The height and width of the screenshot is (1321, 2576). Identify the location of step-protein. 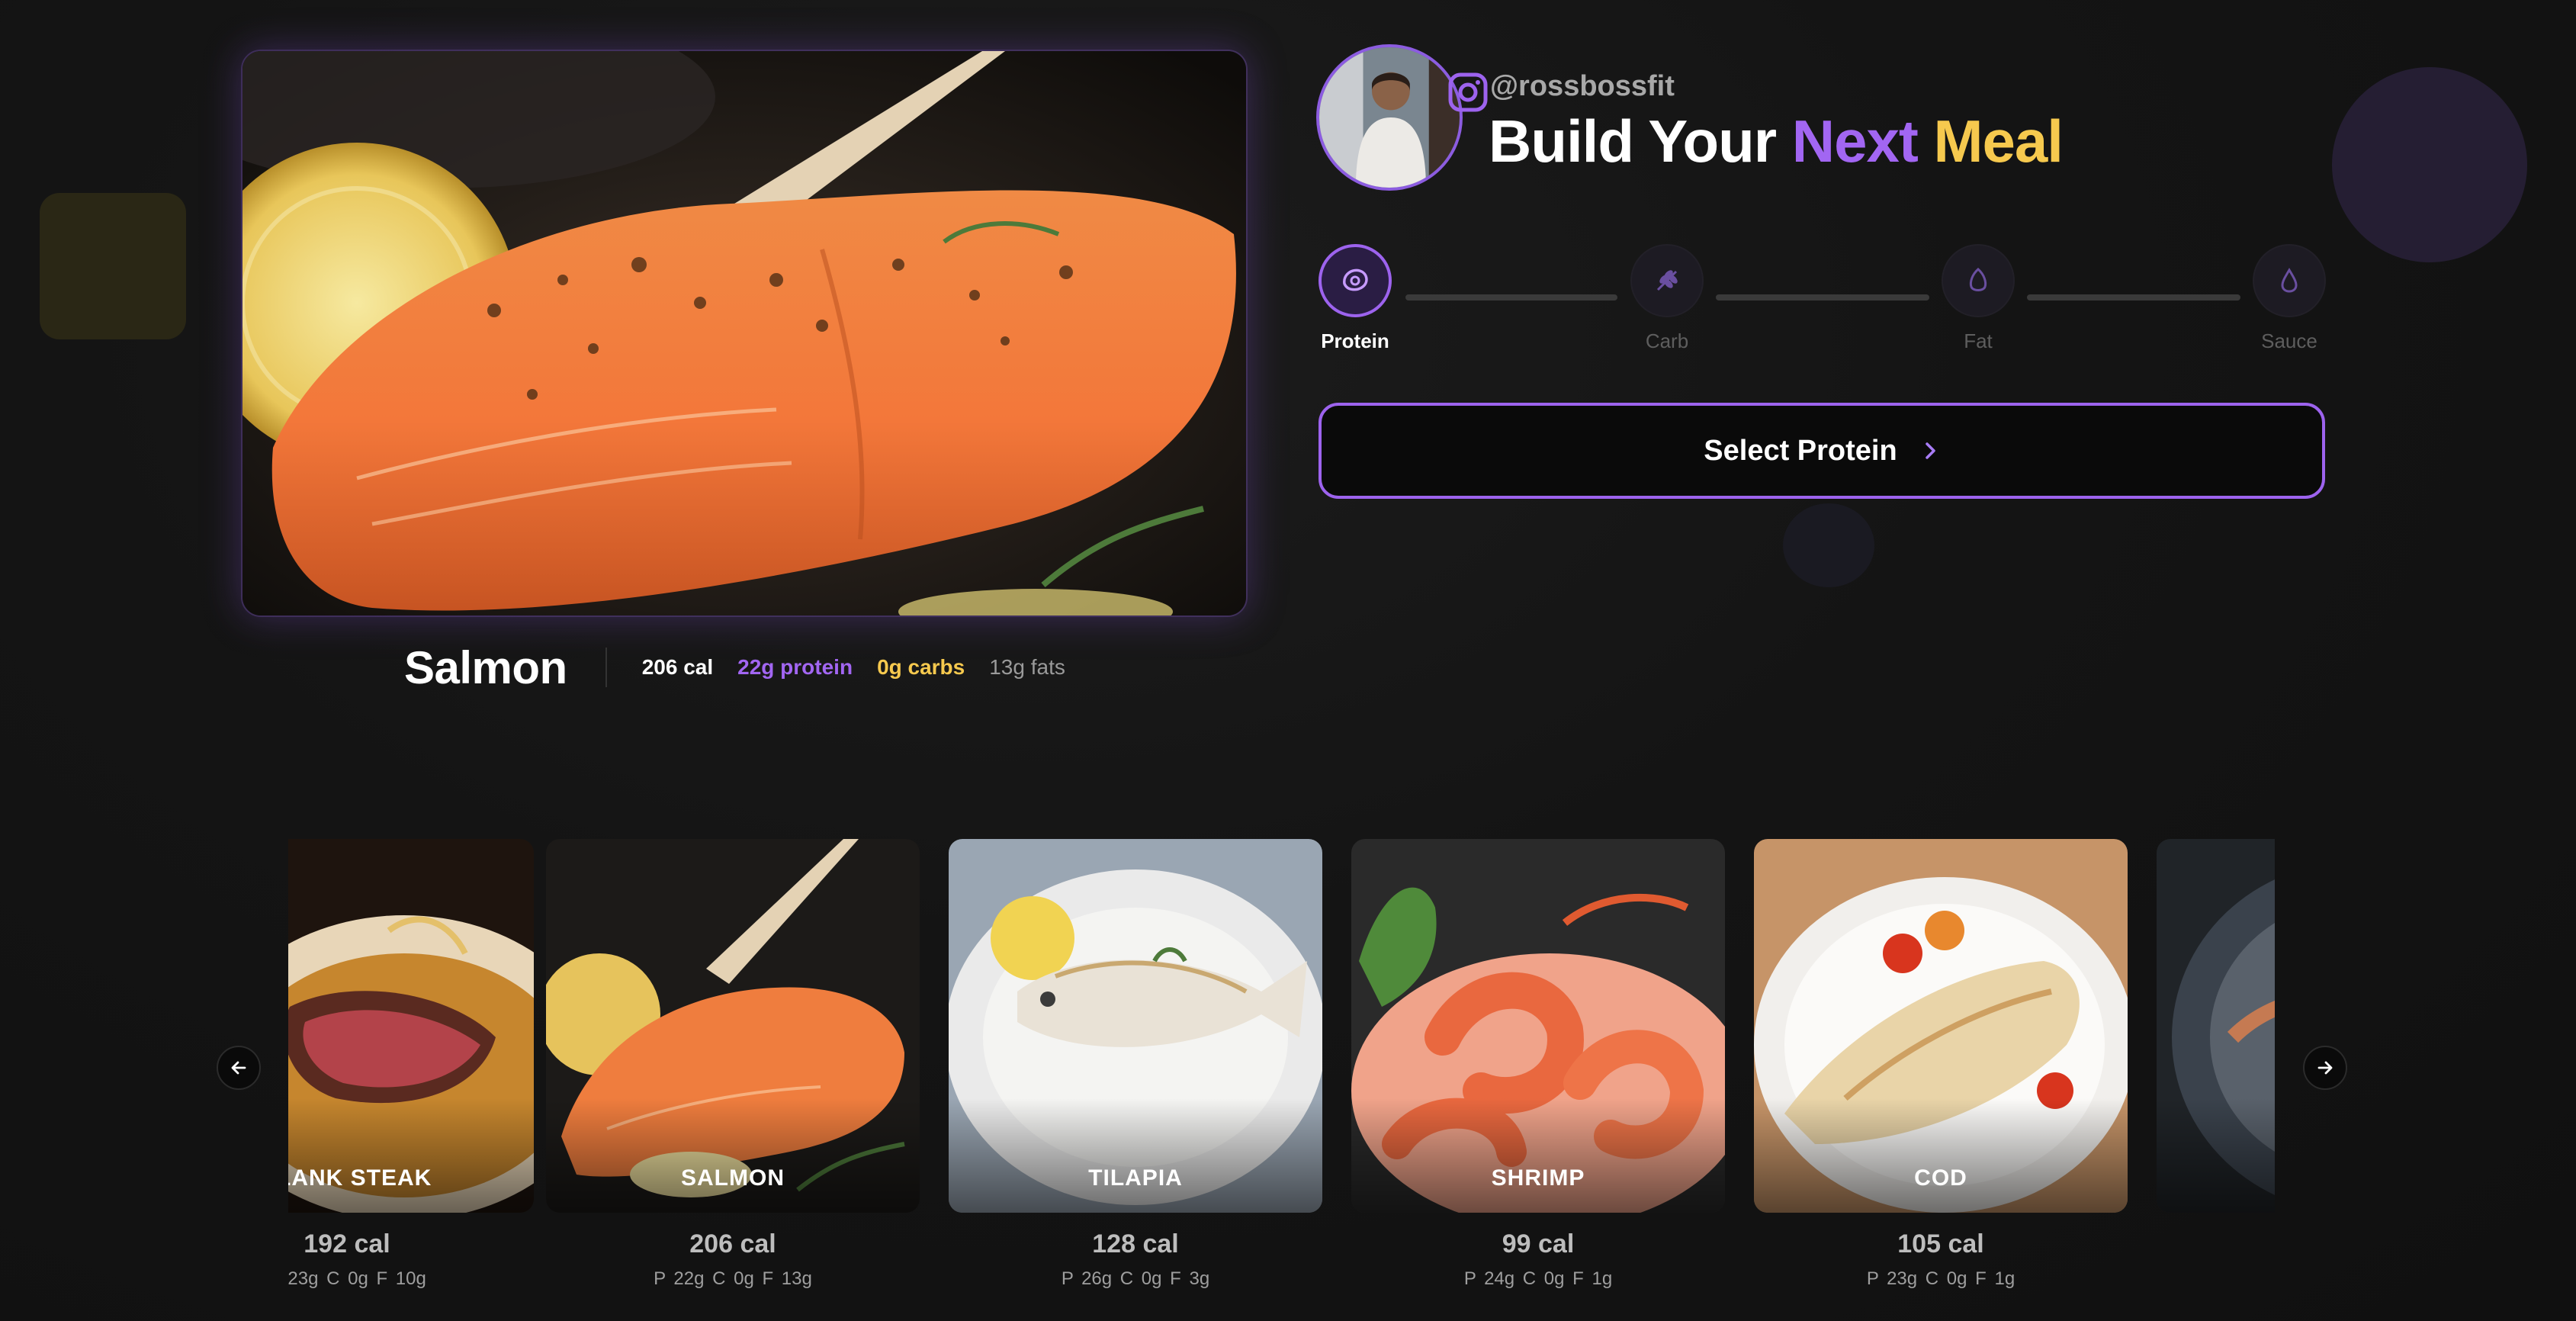
(1355, 280).